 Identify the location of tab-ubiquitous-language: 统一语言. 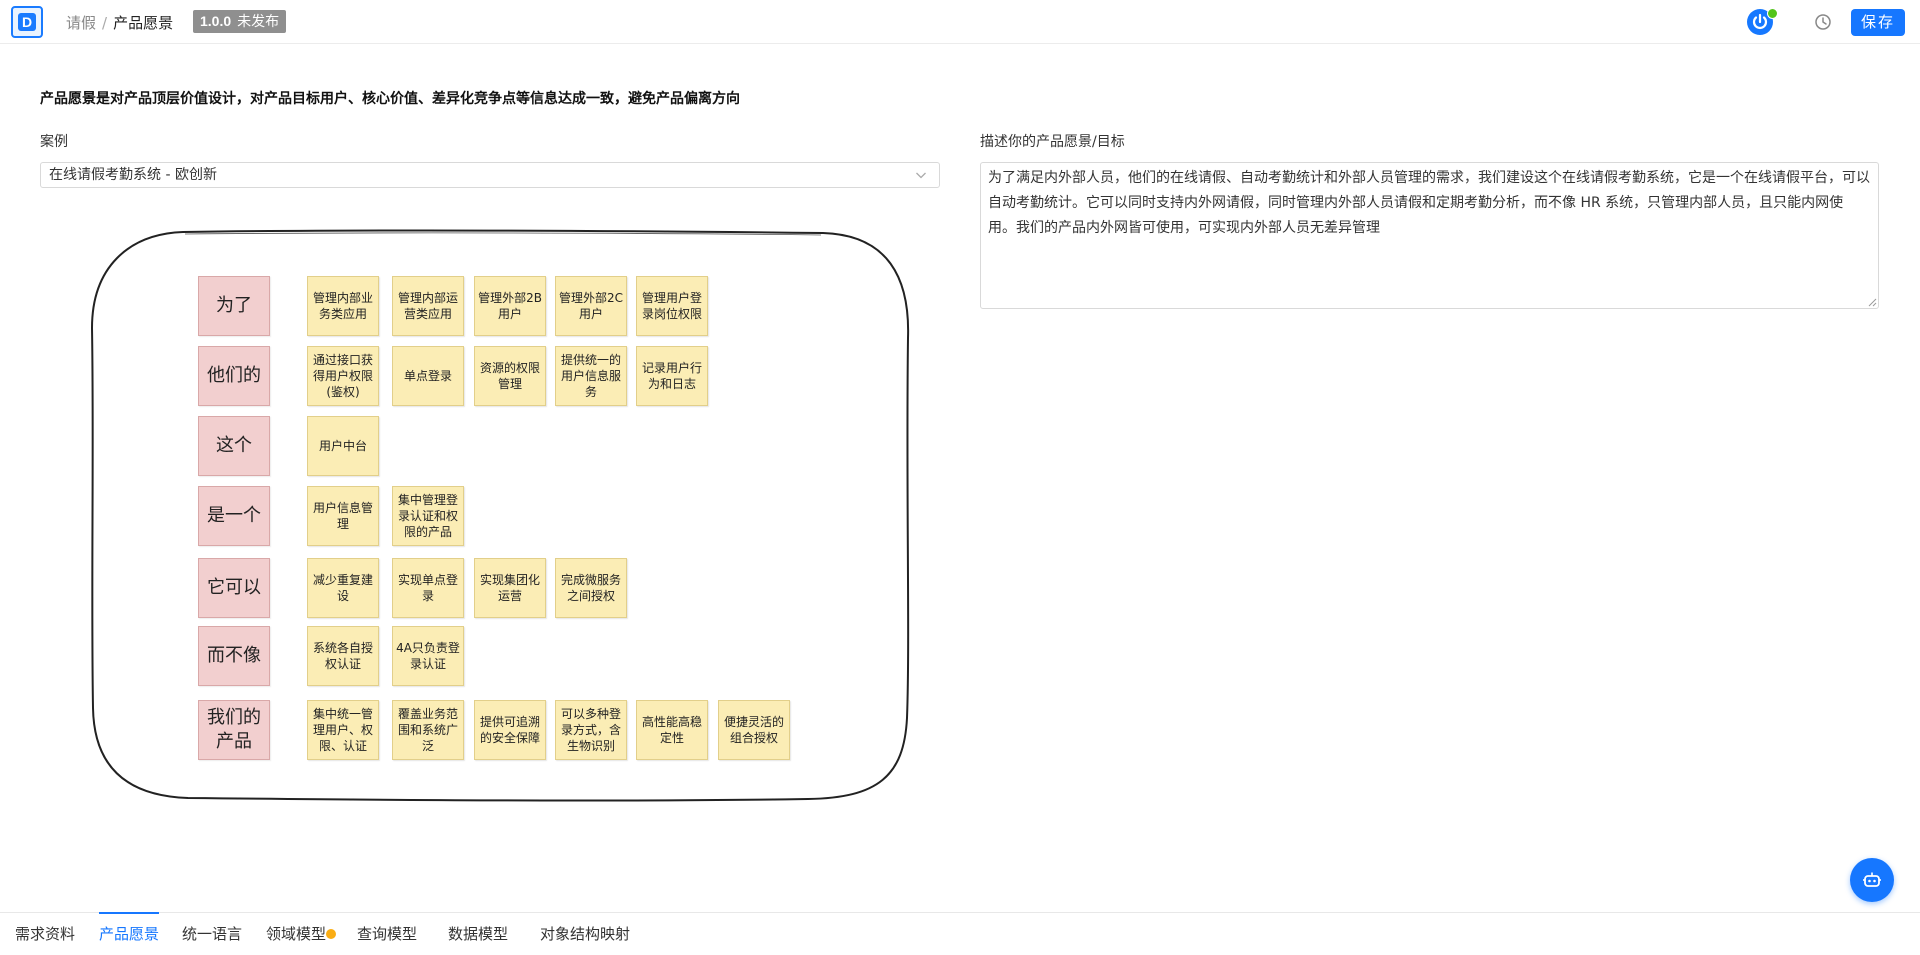
(212, 934).